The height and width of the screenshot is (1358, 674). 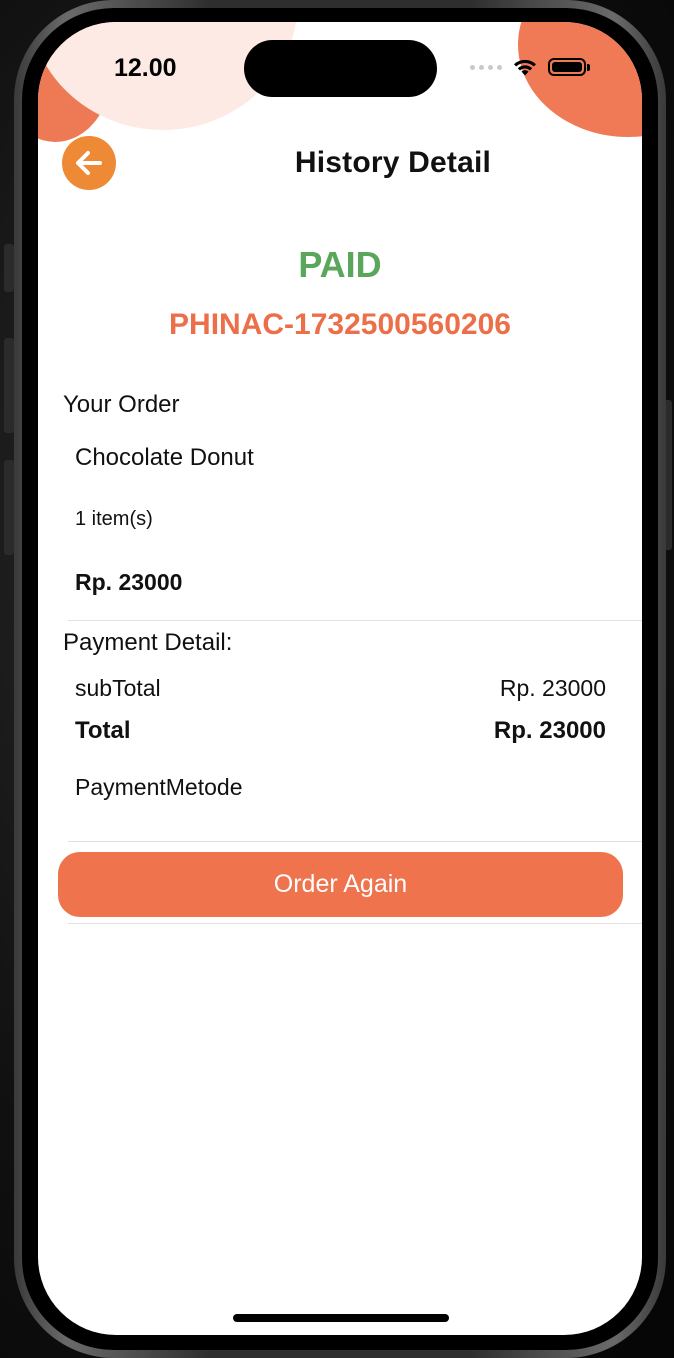 I want to click on order-status-label: PAID, so click(x=340, y=264).